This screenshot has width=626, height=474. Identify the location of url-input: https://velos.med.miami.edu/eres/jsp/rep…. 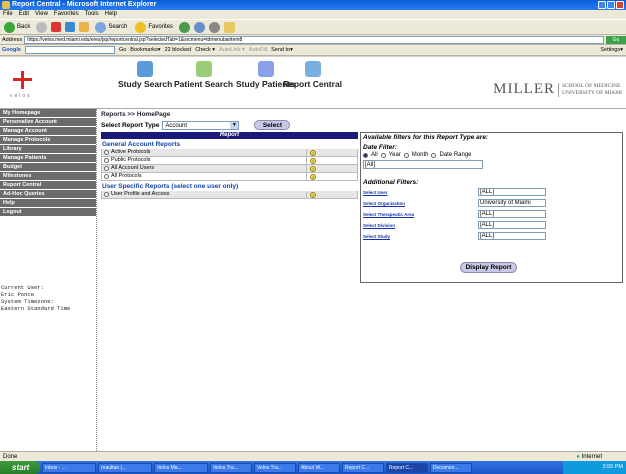
(314, 39).